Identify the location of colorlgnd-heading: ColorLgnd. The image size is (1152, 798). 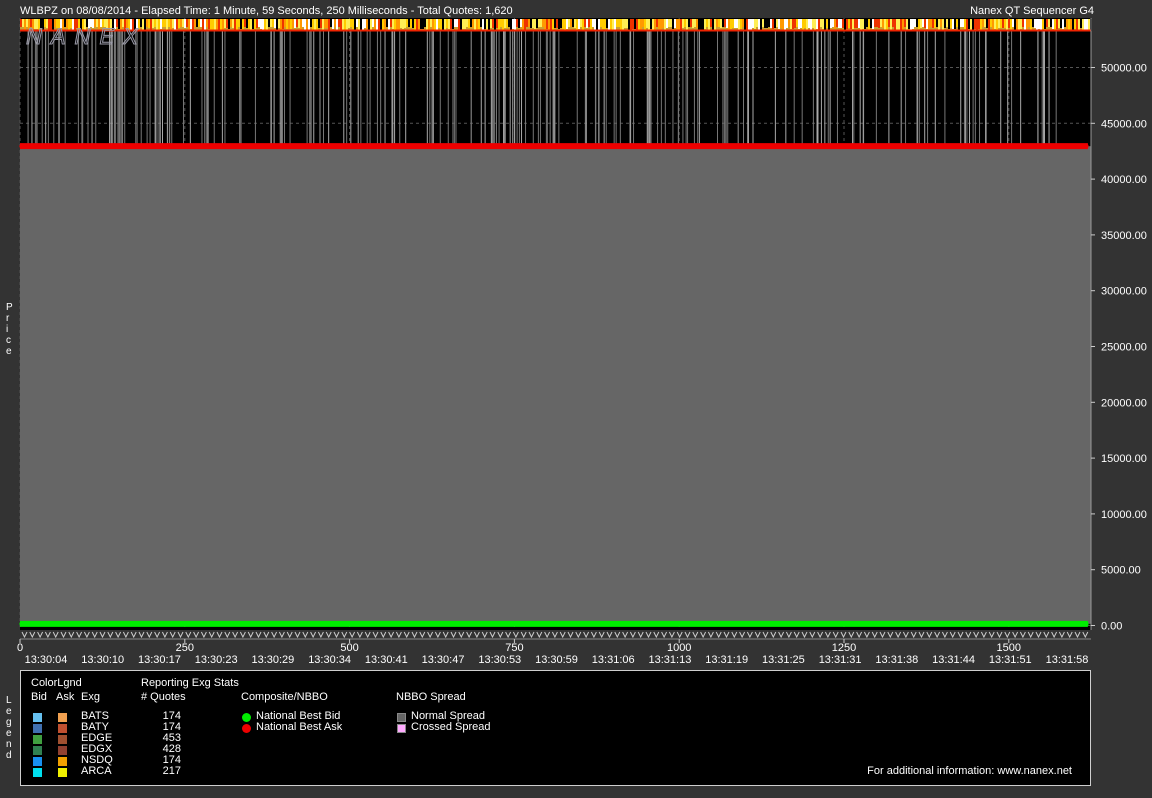
(56, 683).